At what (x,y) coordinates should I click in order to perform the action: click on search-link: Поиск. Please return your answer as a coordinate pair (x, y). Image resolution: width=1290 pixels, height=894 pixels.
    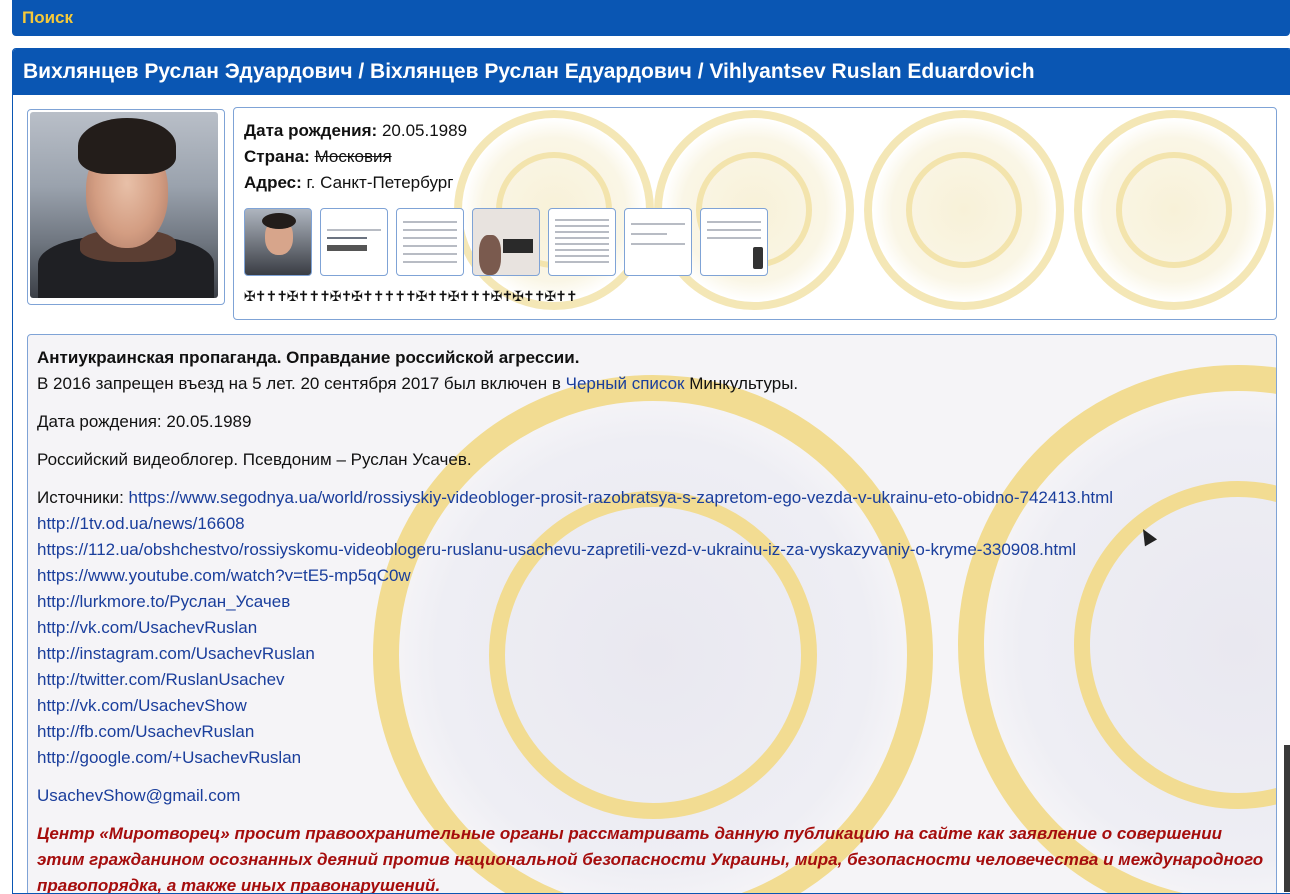
    Looking at the image, I should click on (47, 18).